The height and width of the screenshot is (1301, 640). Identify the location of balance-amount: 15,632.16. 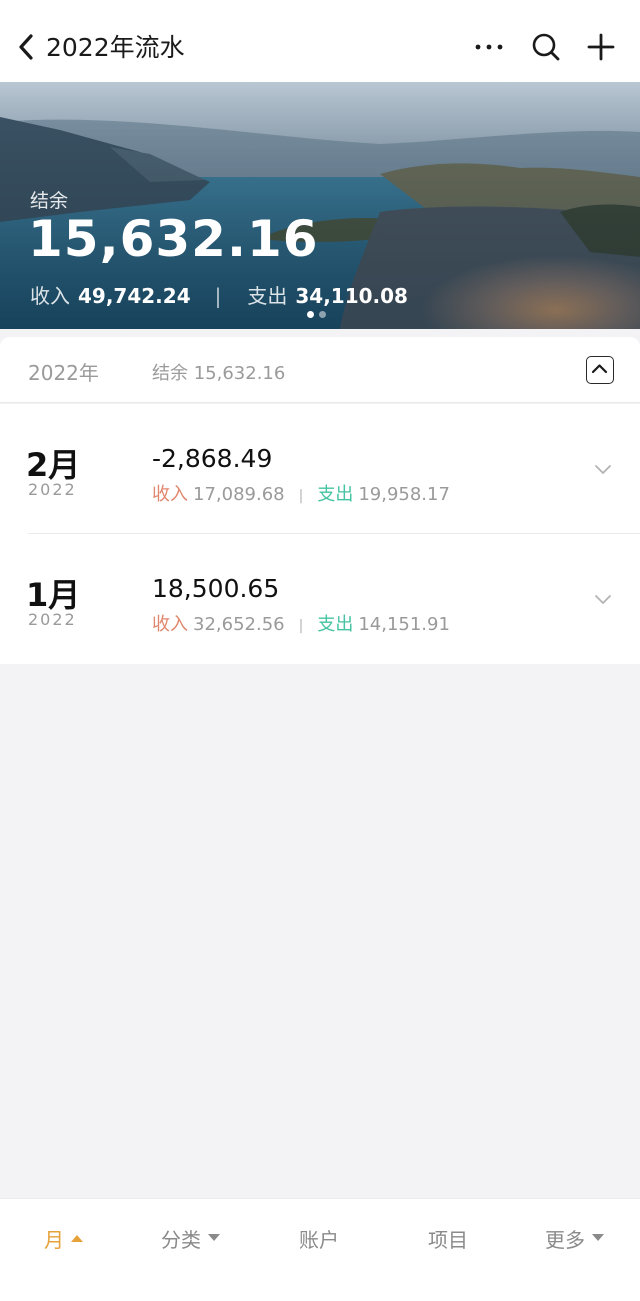
(173, 239).